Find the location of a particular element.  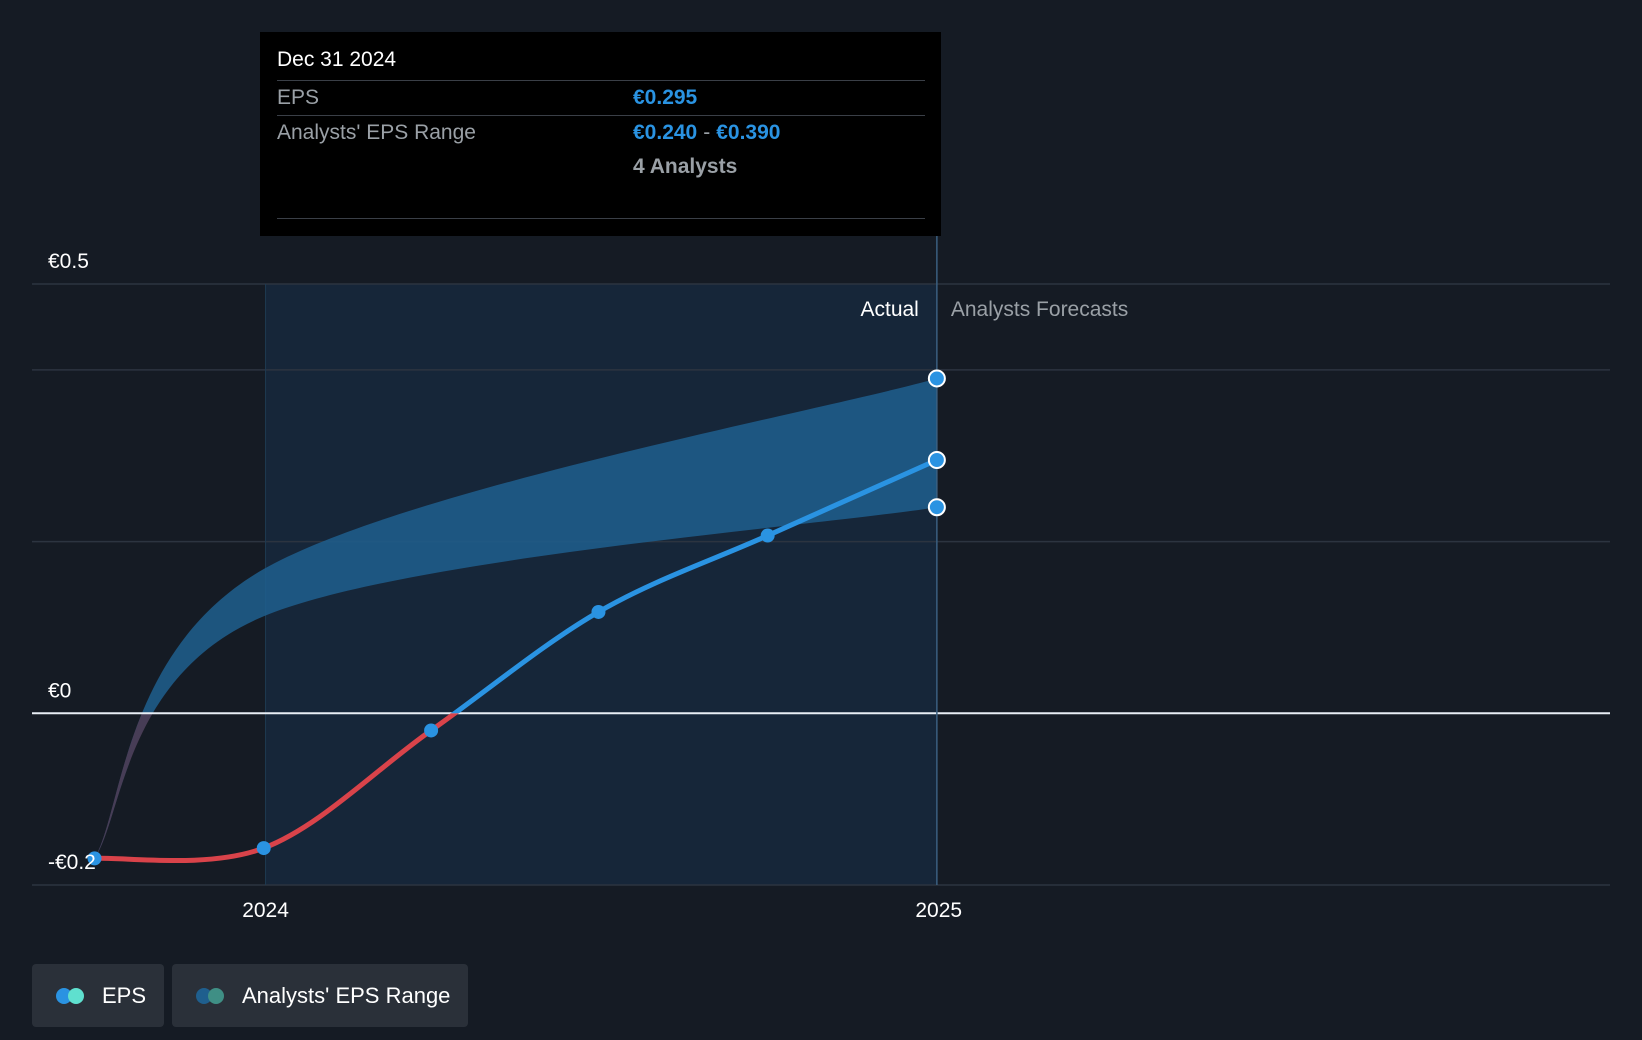

range-high-point is located at coordinates (936, 378).